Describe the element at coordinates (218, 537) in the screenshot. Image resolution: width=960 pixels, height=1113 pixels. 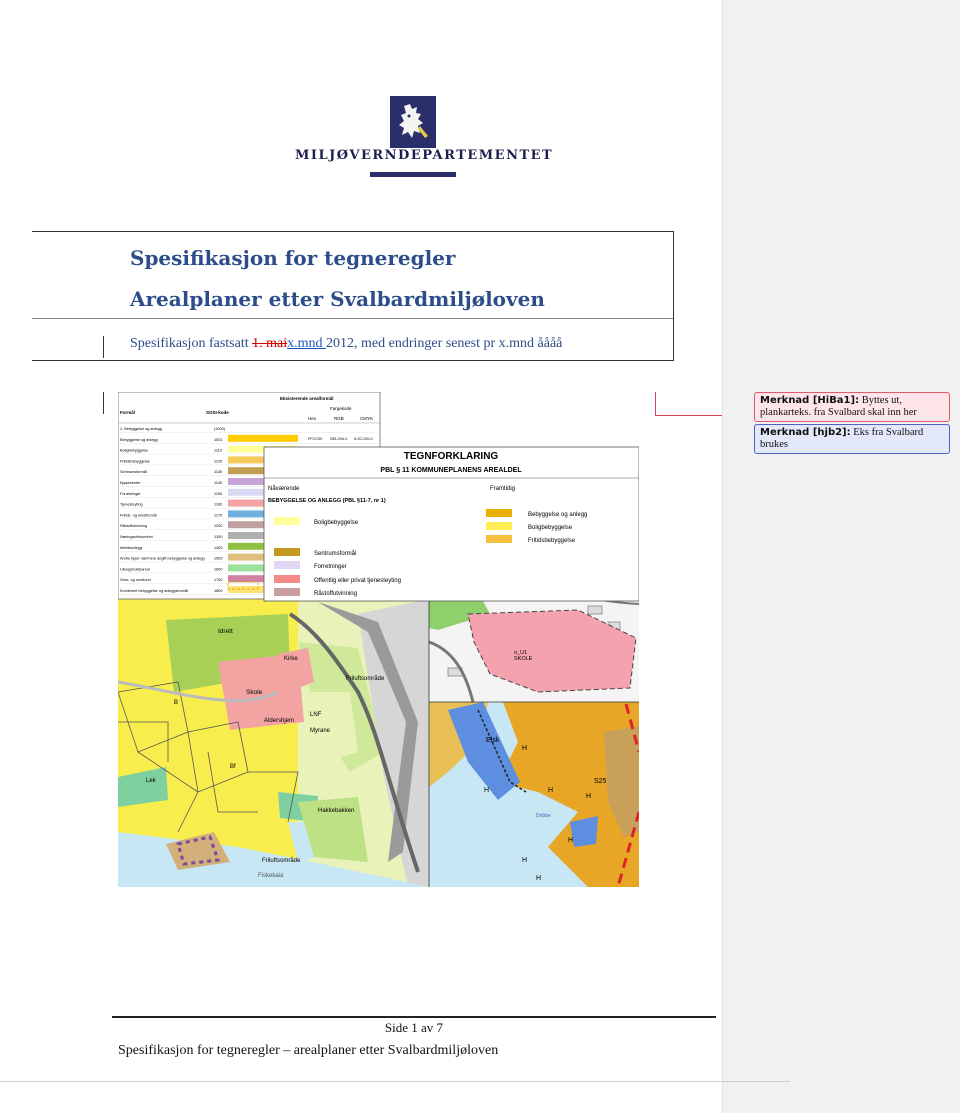
I see `legend-row-code: 1300` at that location.